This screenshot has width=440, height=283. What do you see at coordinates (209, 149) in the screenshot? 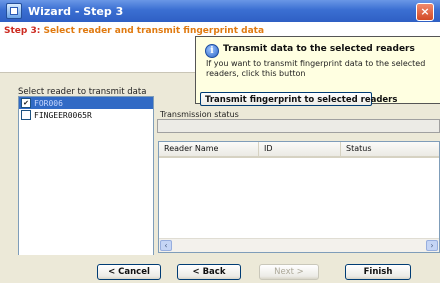
I see `column-header-reader-name: Reader Name` at bounding box center [209, 149].